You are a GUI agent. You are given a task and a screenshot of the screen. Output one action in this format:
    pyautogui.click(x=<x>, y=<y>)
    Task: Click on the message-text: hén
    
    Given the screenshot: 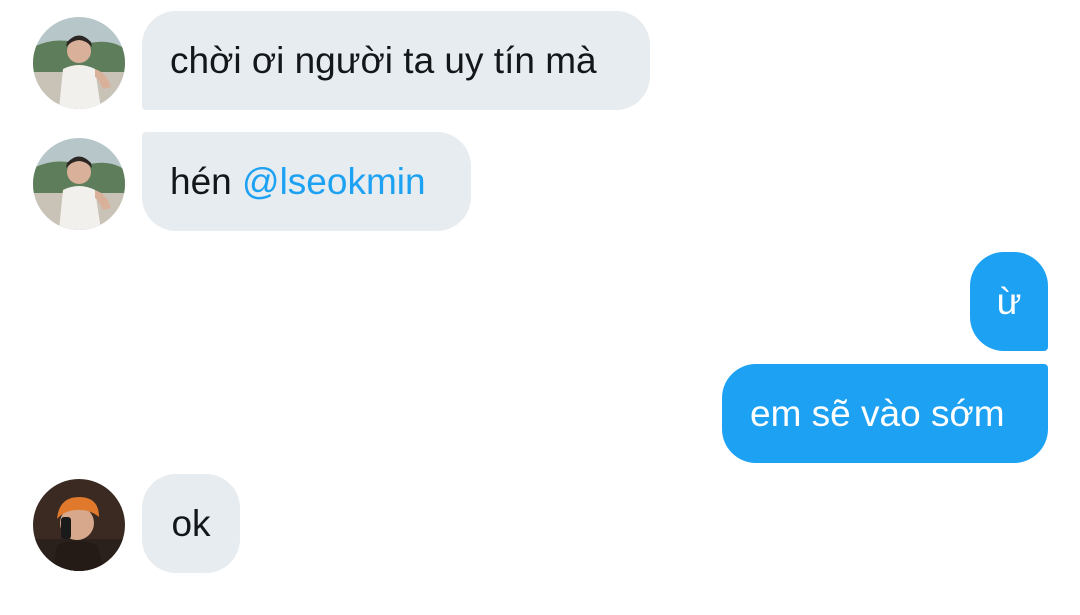 What is the action you would take?
    pyautogui.click(x=206, y=181)
    